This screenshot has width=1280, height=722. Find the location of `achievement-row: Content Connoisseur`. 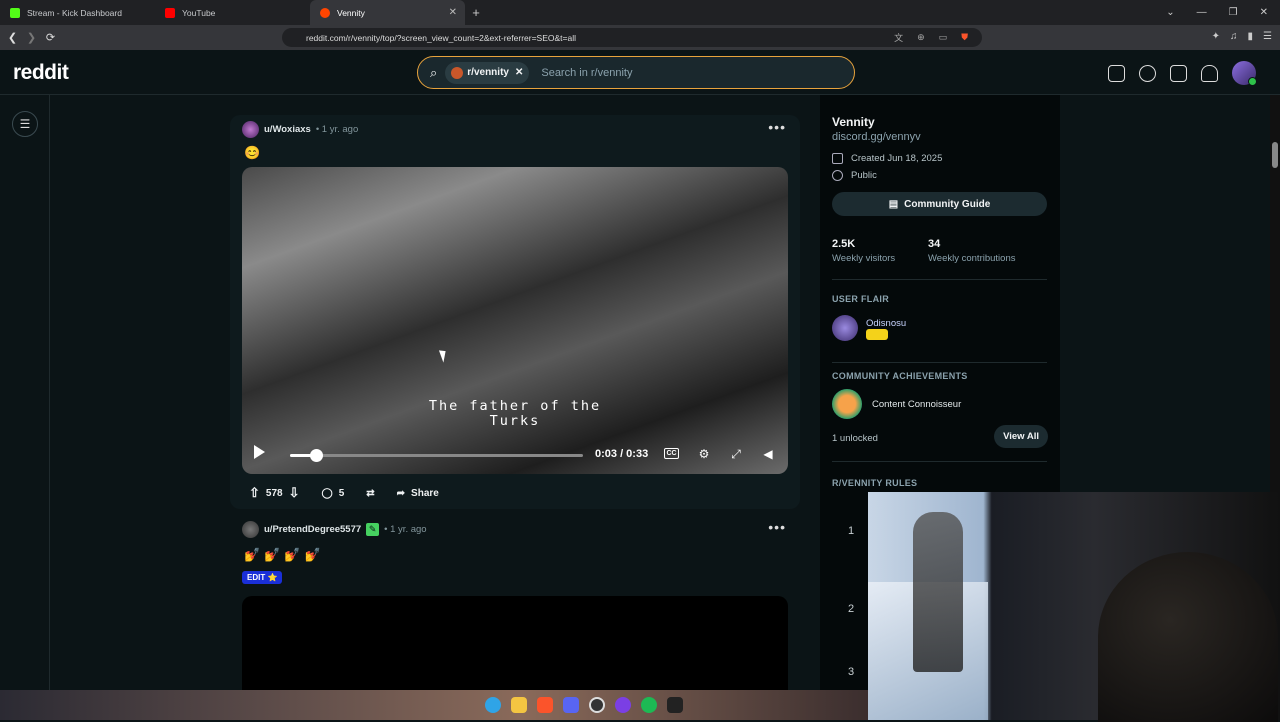

achievement-row: Content Connoisseur is located at coordinates (896, 404).